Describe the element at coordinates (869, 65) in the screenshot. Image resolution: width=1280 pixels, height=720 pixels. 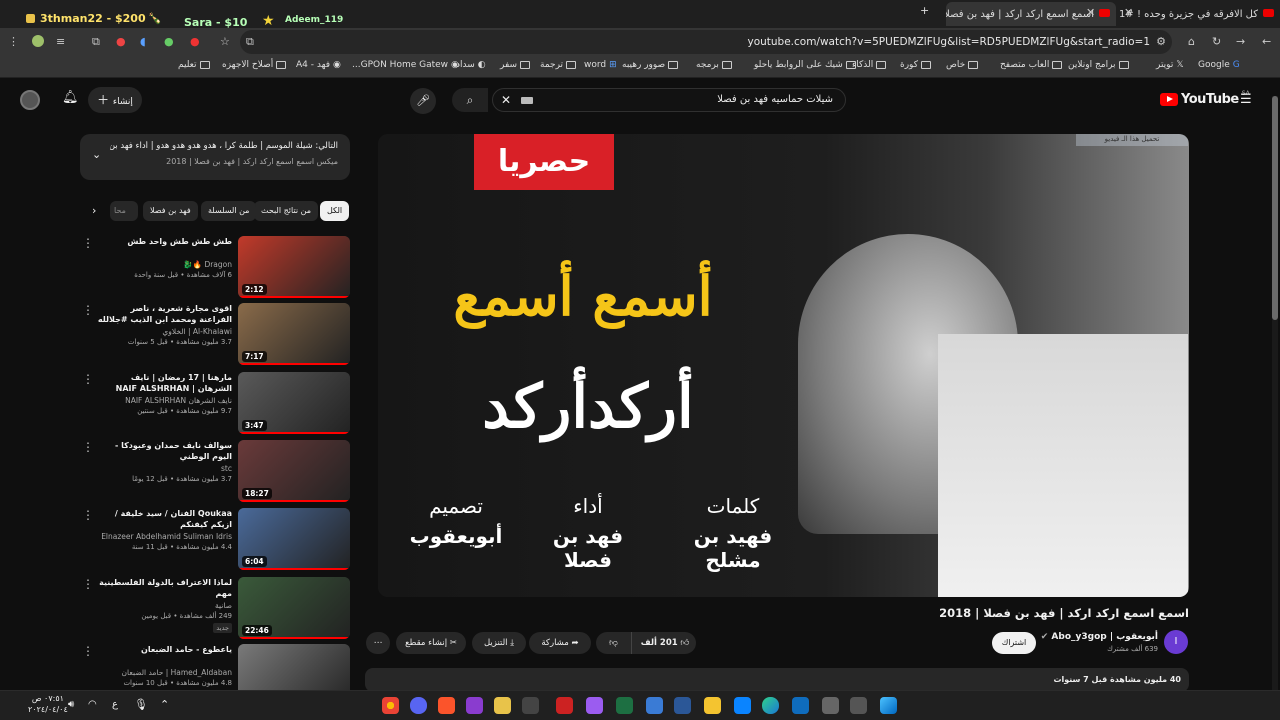
I see `bookmark-folder: الذكاء` at that location.